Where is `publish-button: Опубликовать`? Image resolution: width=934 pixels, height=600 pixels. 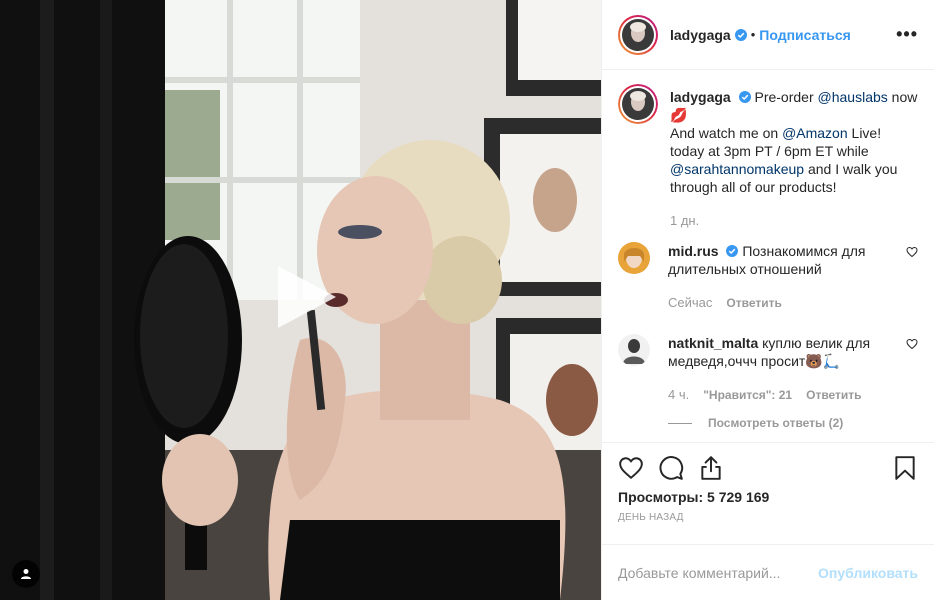 publish-button: Опубликовать is located at coordinates (868, 573).